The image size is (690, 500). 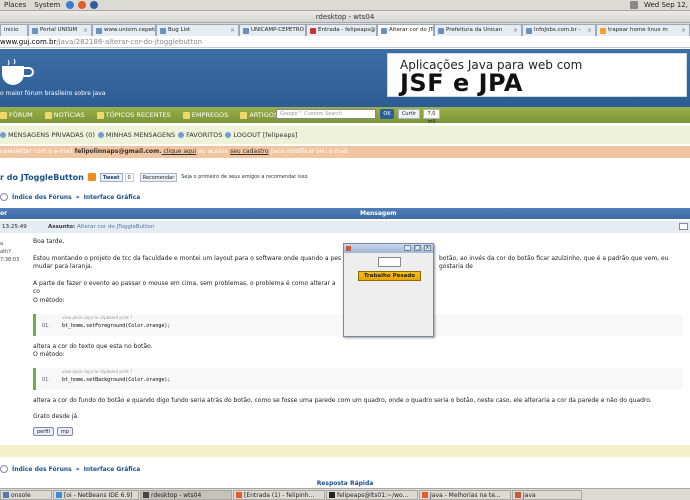 What do you see at coordinates (389, 262) in the screenshot?
I see `java-text-field` at bounding box center [389, 262].